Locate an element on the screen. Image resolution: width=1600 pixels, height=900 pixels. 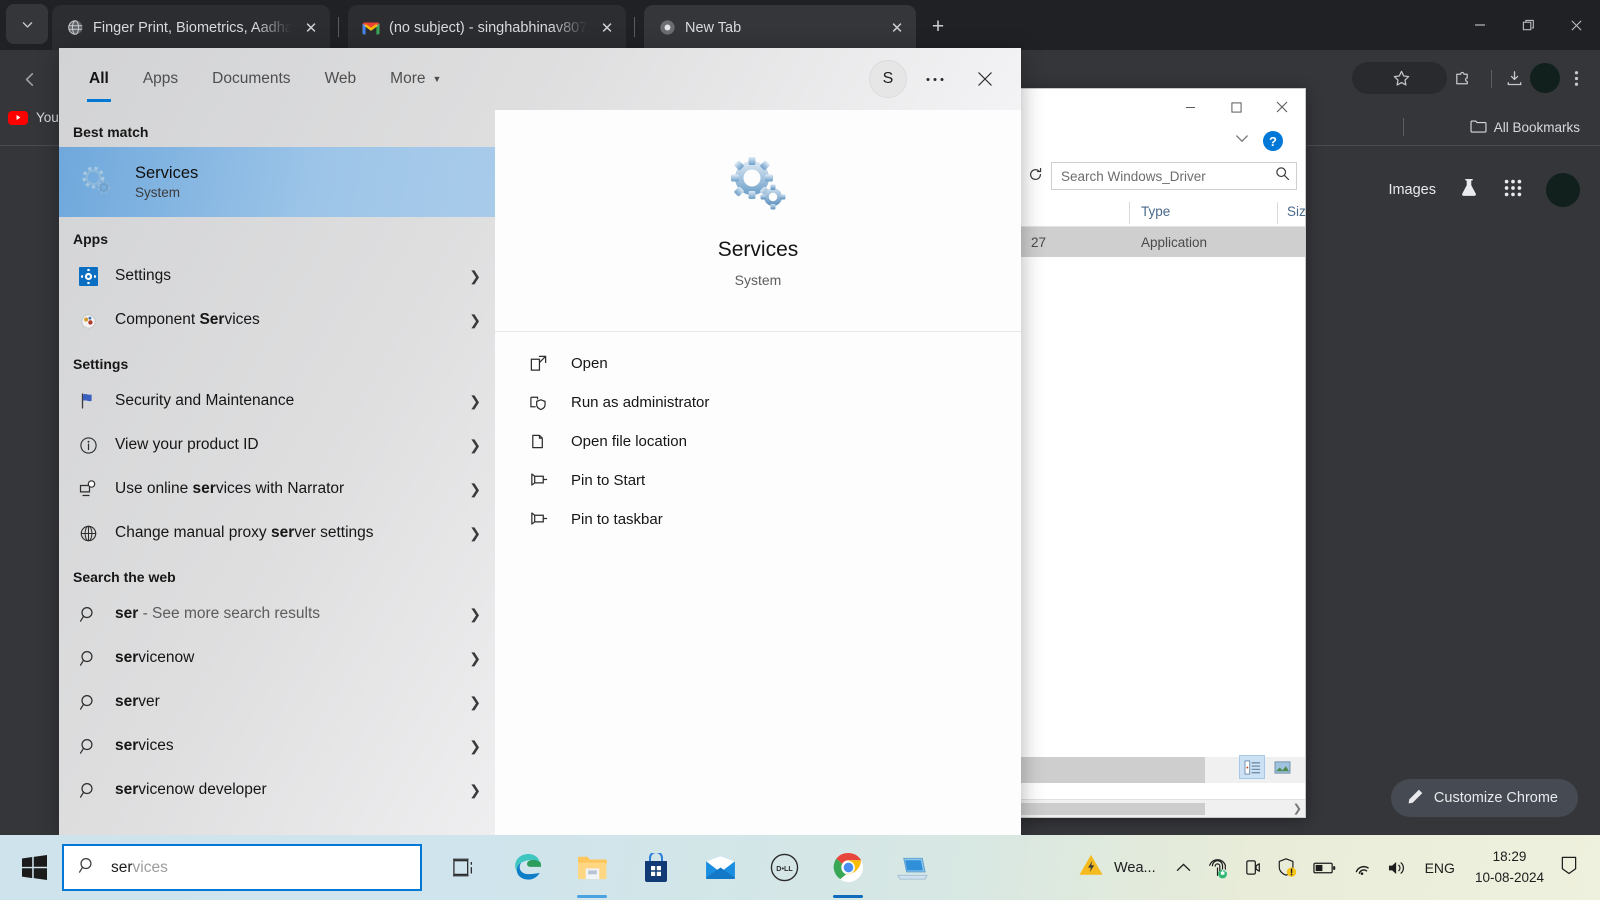
chrome-restore-button is located at coordinates (1528, 25).